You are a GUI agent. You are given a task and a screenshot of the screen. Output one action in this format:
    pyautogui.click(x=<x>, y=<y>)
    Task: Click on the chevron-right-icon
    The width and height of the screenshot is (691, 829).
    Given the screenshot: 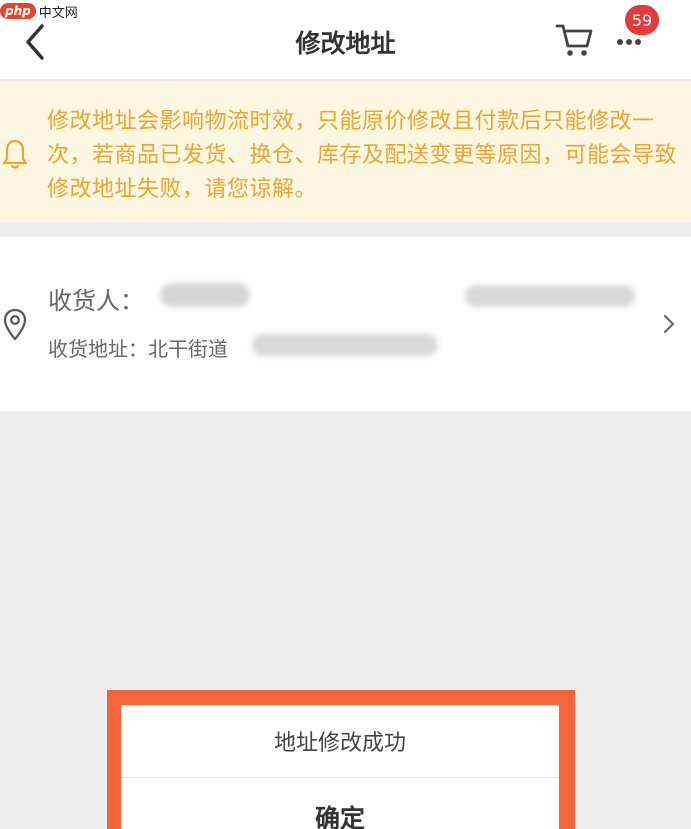 What is the action you would take?
    pyautogui.click(x=669, y=324)
    